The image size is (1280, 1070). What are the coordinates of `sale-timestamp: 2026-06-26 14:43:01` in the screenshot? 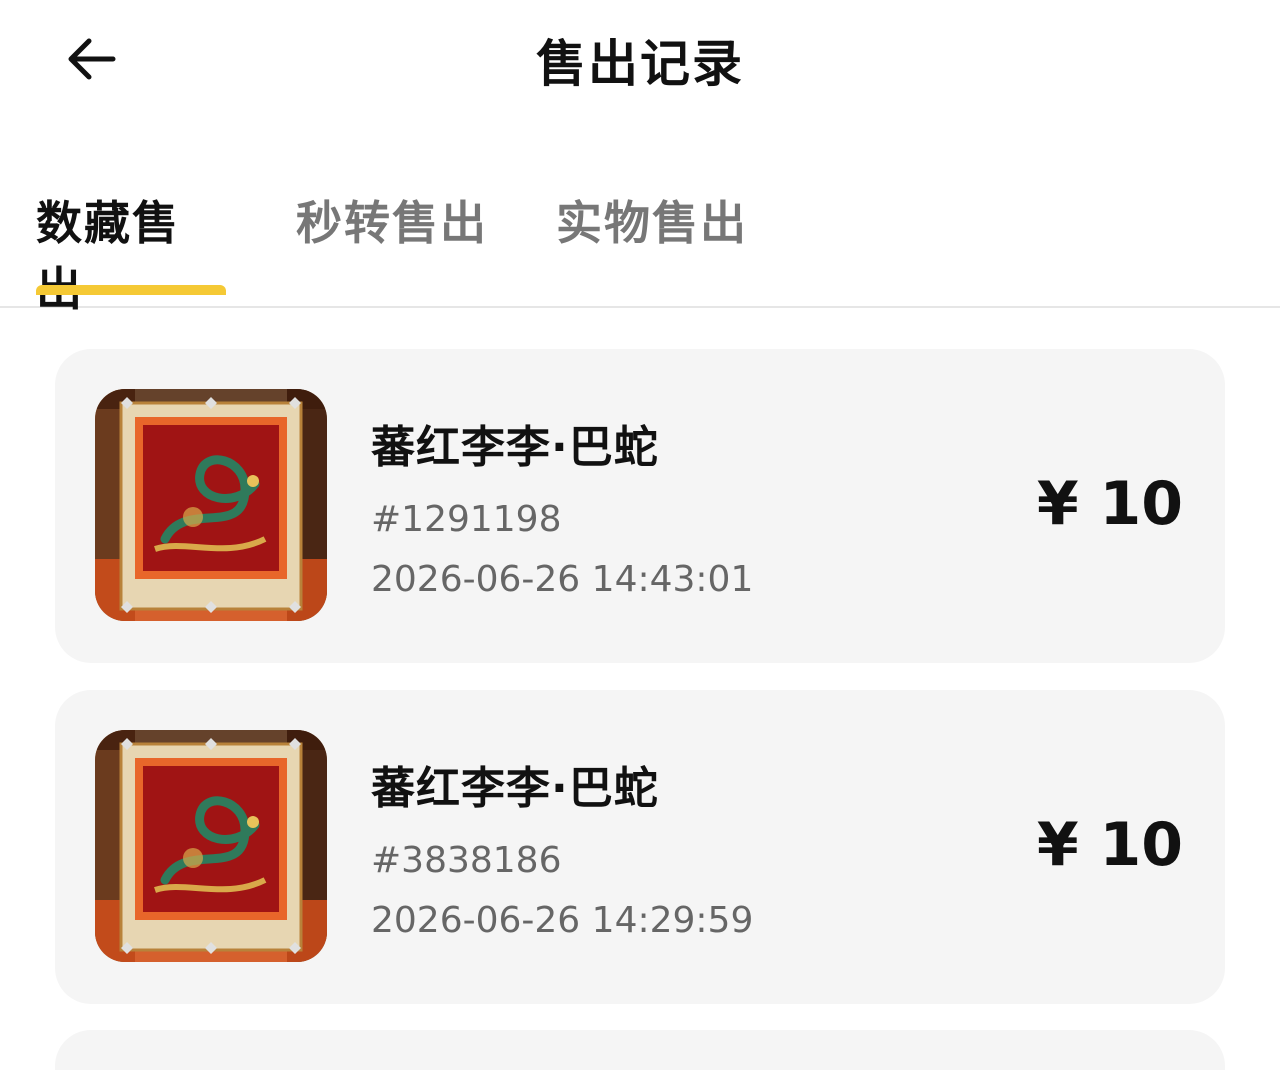 It's located at (562, 579).